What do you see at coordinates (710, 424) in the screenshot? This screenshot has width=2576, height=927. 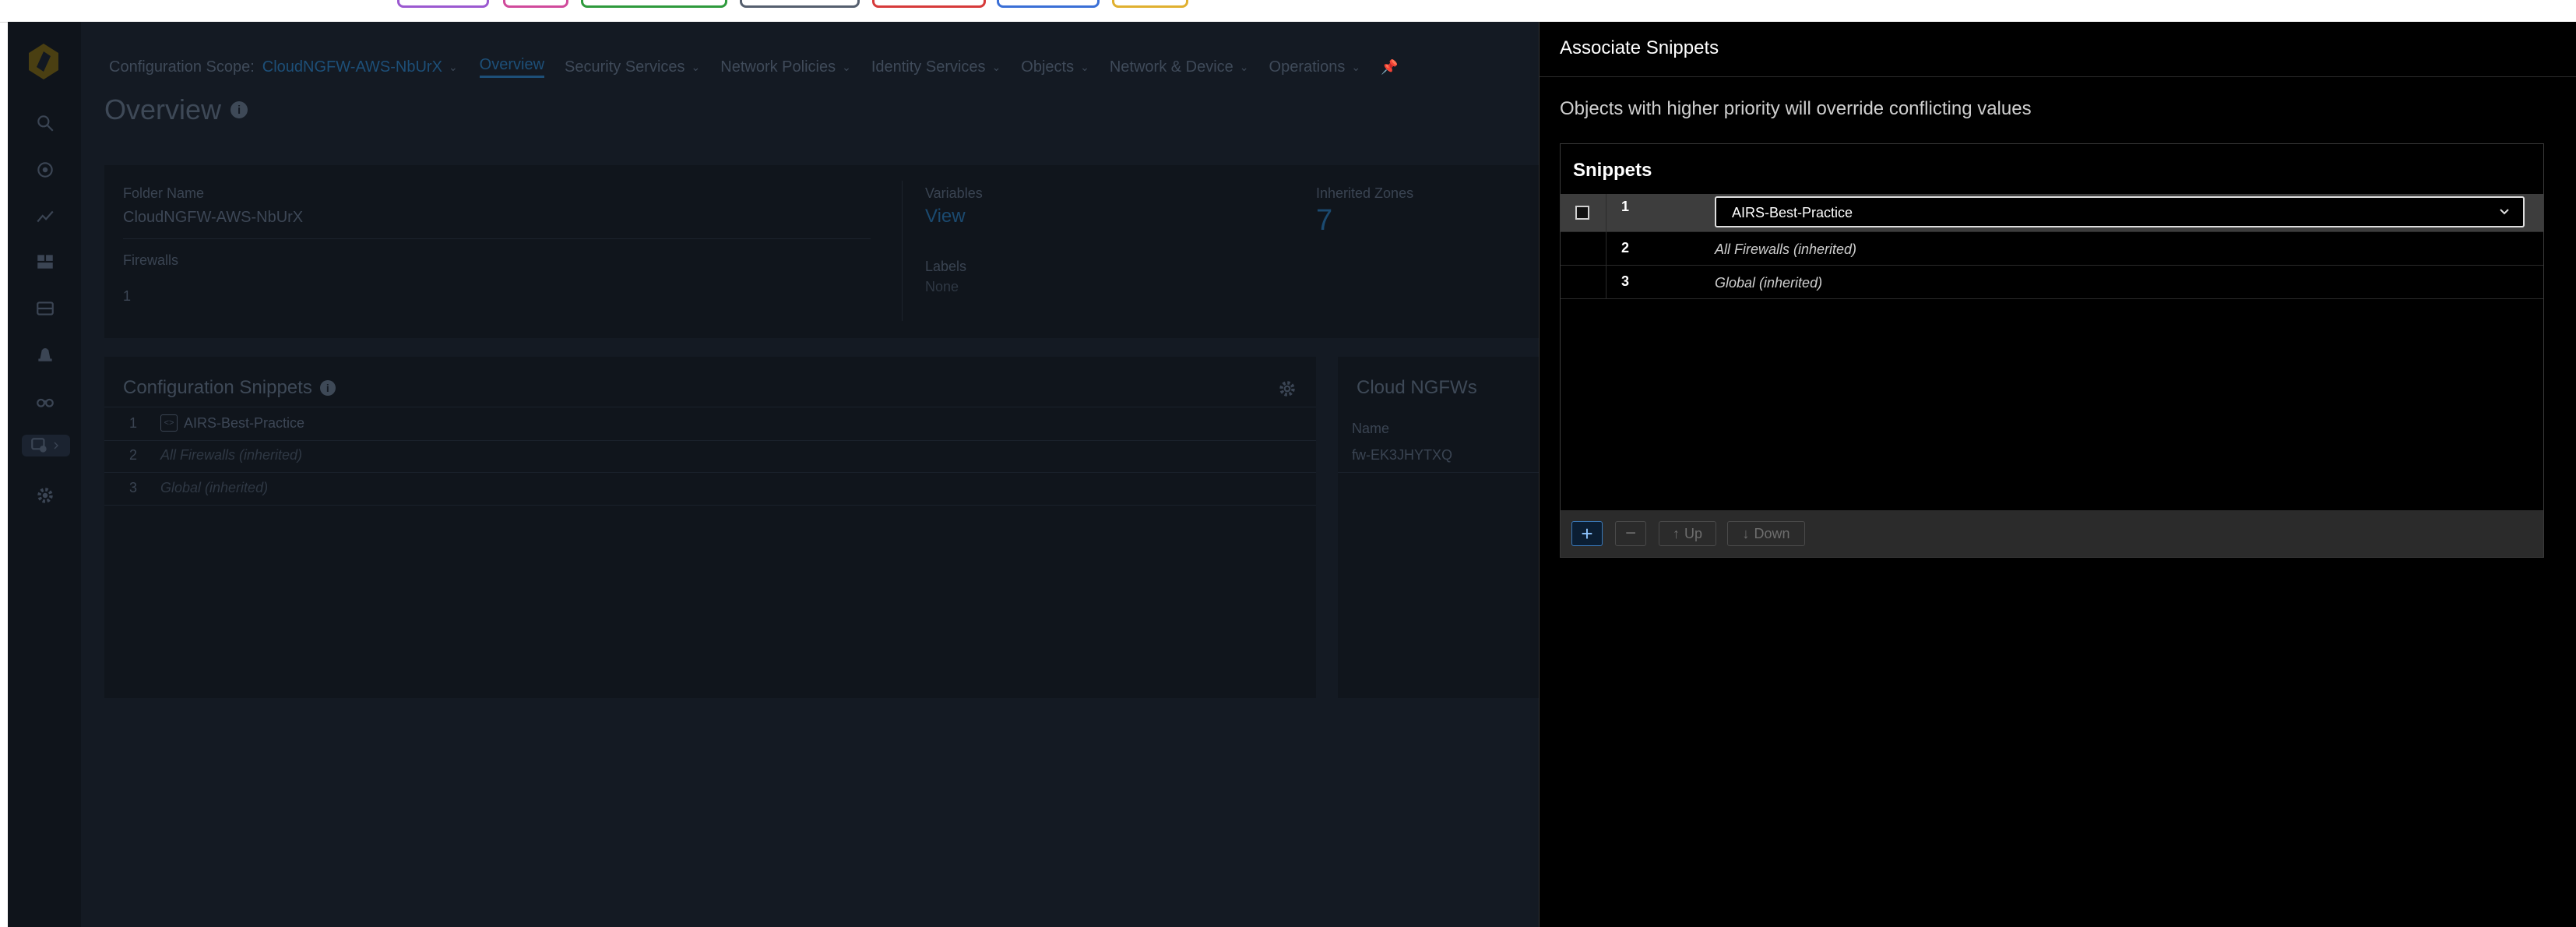 I see `table-row: 1 <> AIRS-Best-Practice` at bounding box center [710, 424].